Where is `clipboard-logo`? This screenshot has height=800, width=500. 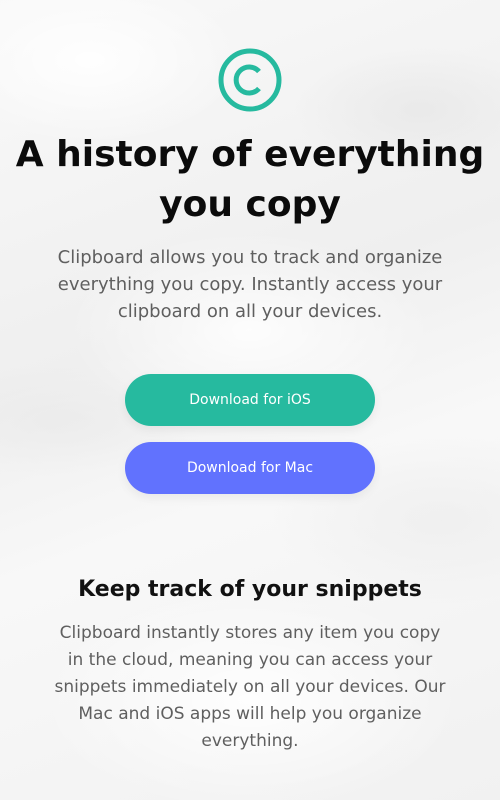 clipboard-logo is located at coordinates (250, 80).